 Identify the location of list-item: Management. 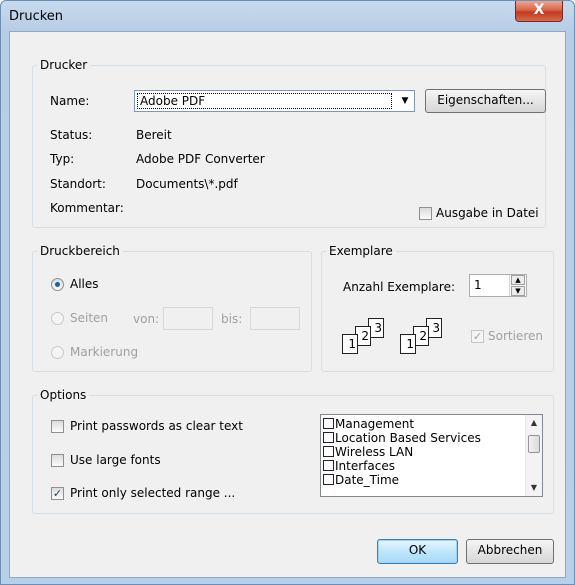
(368, 424).